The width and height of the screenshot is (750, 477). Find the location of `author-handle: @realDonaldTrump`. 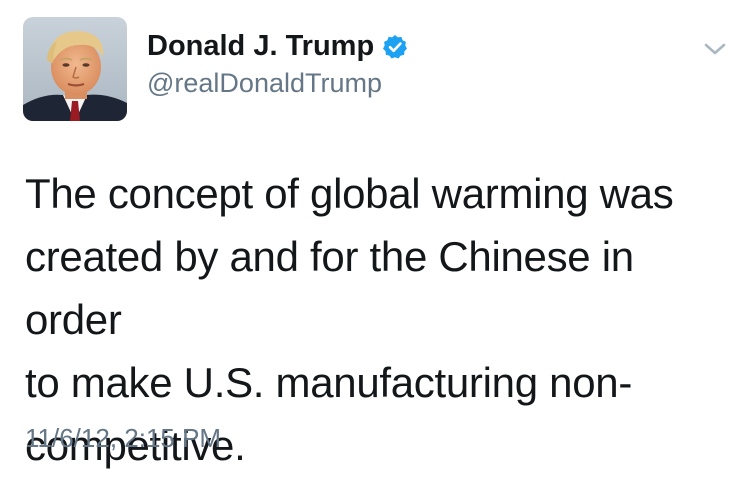

author-handle: @realDonaldTrump is located at coordinates (264, 83).